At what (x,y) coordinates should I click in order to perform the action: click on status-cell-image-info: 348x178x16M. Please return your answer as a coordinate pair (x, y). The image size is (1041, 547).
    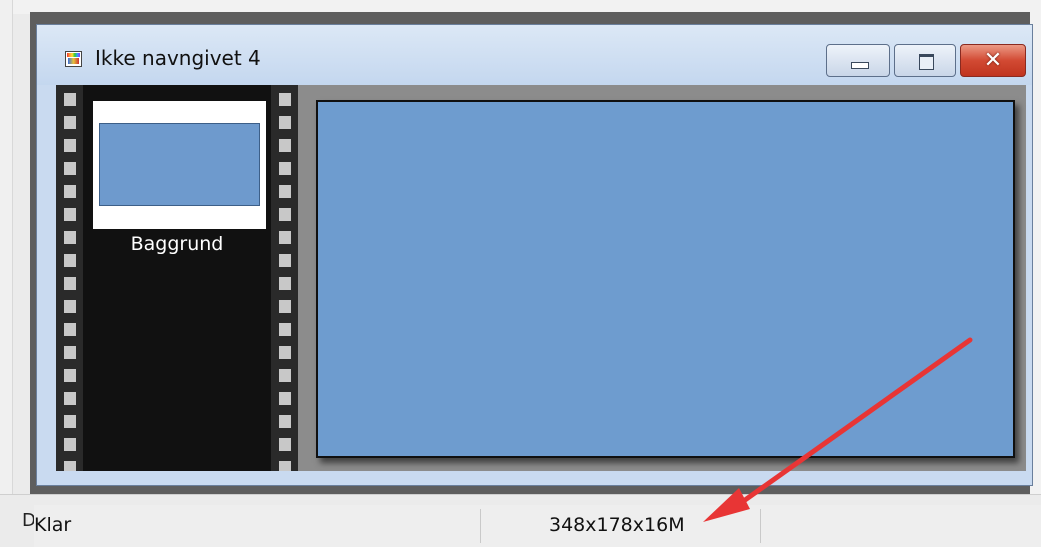
    Looking at the image, I should click on (620, 526).